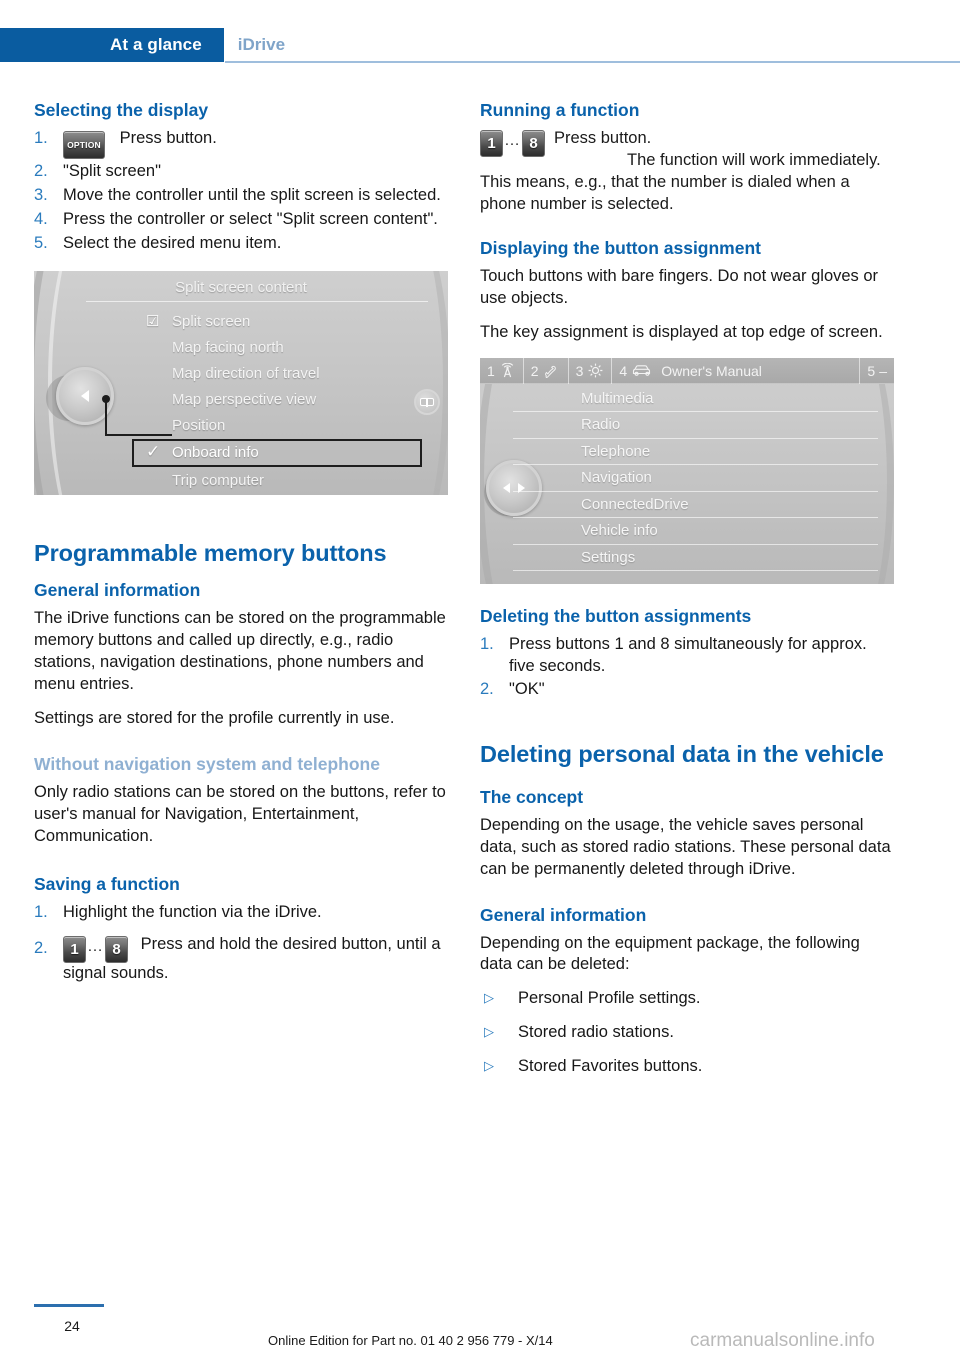 The height and width of the screenshot is (1362, 960). Describe the element at coordinates (172, 243) in the screenshot. I see `step-text: Select the desired menu item.` at that location.